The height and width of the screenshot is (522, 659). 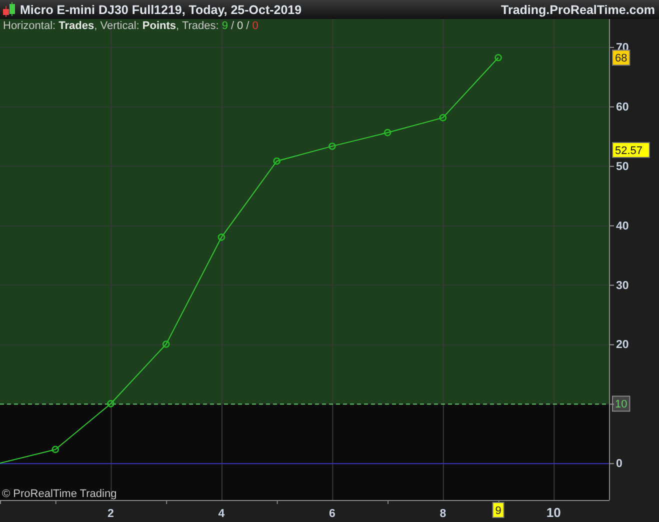 I want to click on y-axis-label: 30, so click(x=622, y=286).